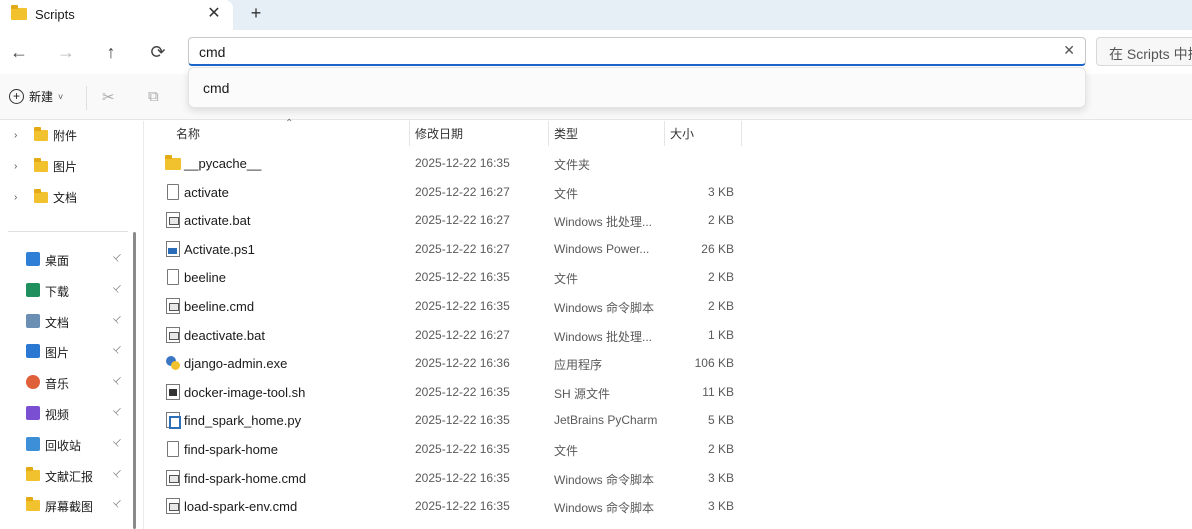 The width and height of the screenshot is (1192, 529). Describe the element at coordinates (33, 382) in the screenshot. I see `music-icon` at that location.